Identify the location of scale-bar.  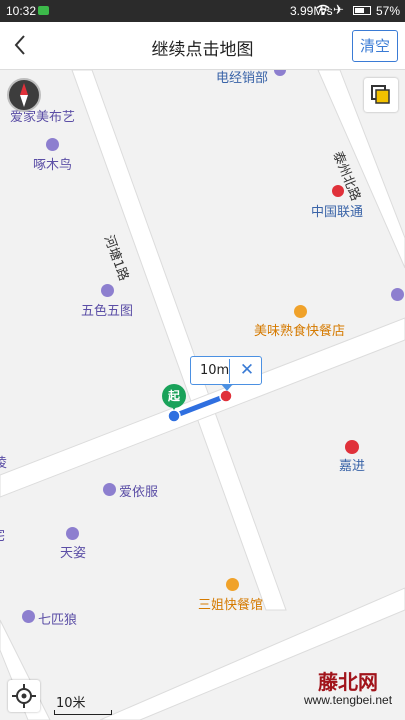
(83, 712).